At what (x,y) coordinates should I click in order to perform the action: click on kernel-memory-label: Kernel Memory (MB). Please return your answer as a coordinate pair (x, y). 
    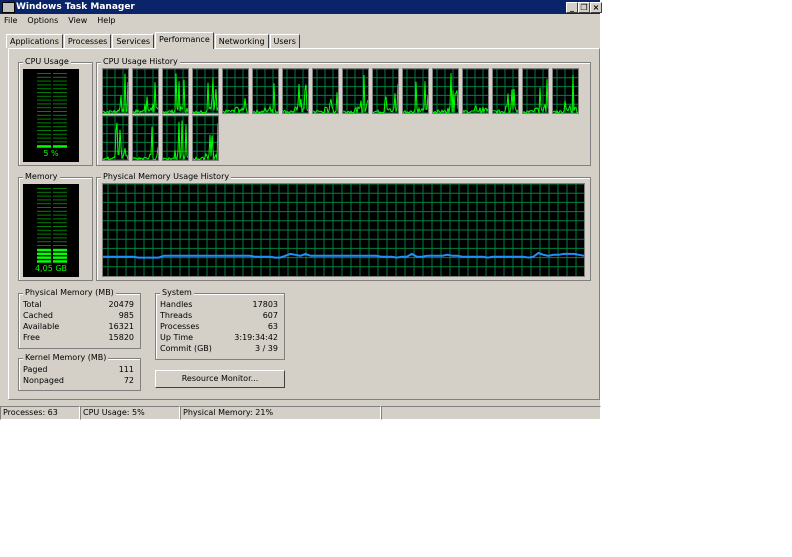
    Looking at the image, I should click on (66, 357).